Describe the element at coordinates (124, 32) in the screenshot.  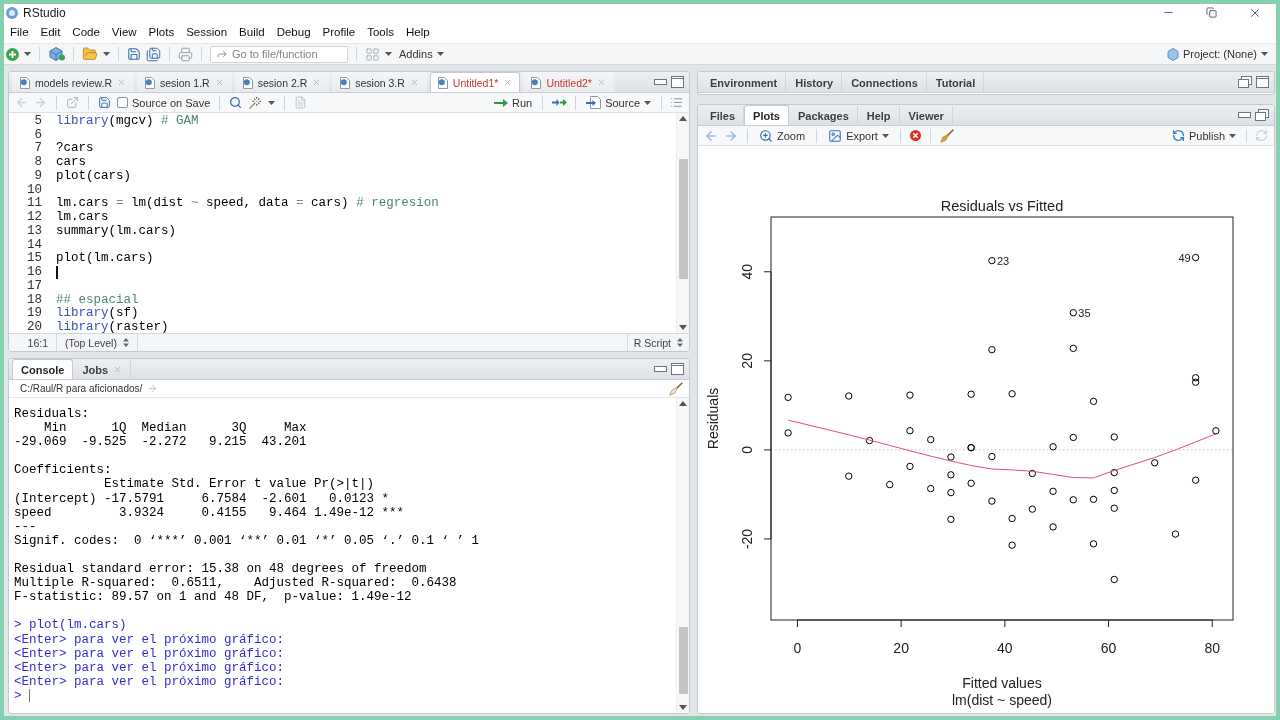
I see `menu-item: View` at that location.